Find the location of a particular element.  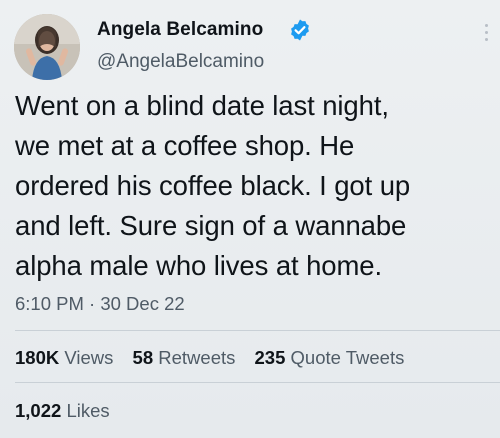

likes-label: Likes is located at coordinates (88, 410).